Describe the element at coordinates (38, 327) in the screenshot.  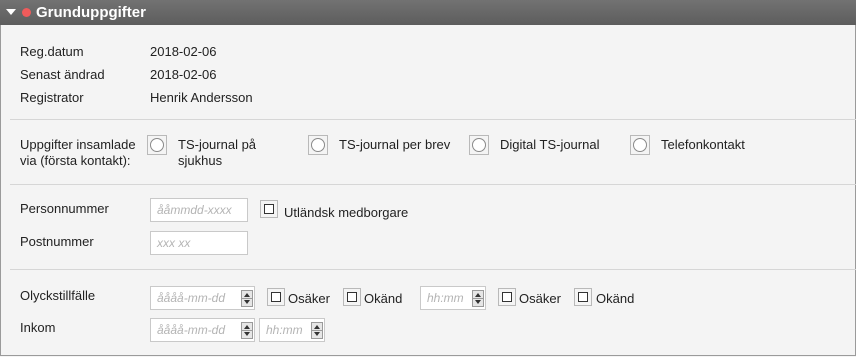
I see `inkom-label: Inkom` at that location.